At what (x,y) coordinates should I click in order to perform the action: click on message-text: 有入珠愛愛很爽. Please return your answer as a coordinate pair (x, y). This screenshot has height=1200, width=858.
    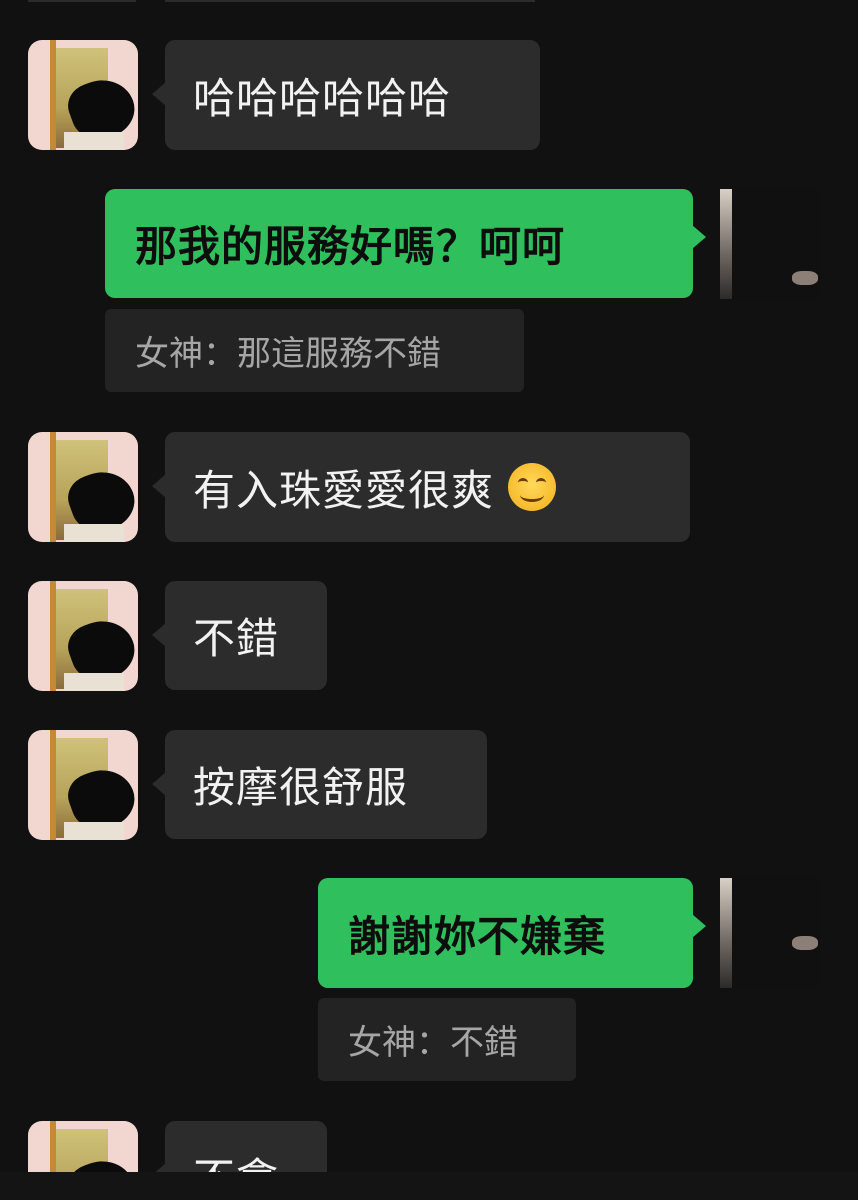
    Looking at the image, I should click on (344, 490).